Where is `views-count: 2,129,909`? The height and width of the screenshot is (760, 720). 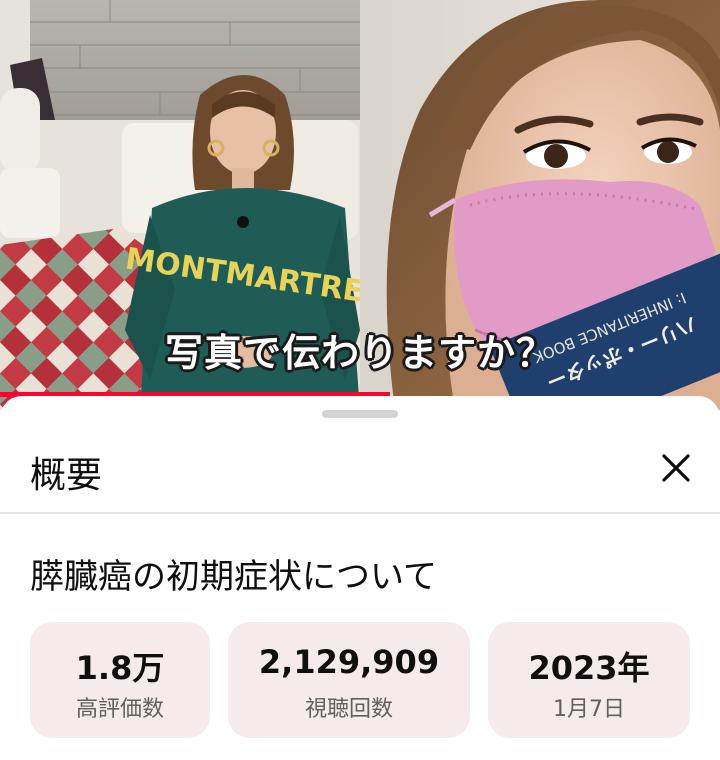 views-count: 2,129,909 is located at coordinates (349, 662).